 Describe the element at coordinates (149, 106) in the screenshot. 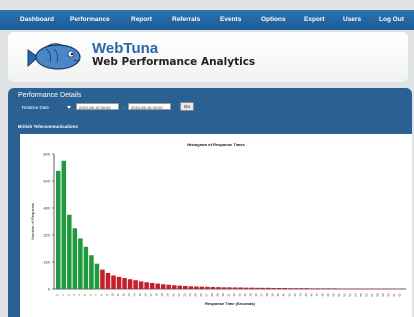

I see `date-to-input: 2010-06-16 00:00` at that location.